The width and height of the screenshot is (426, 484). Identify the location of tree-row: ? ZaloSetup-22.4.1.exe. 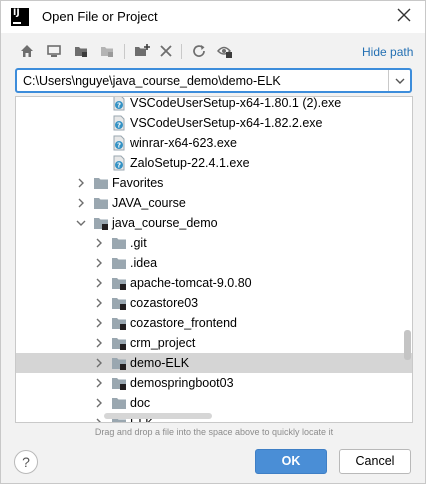
(214, 163).